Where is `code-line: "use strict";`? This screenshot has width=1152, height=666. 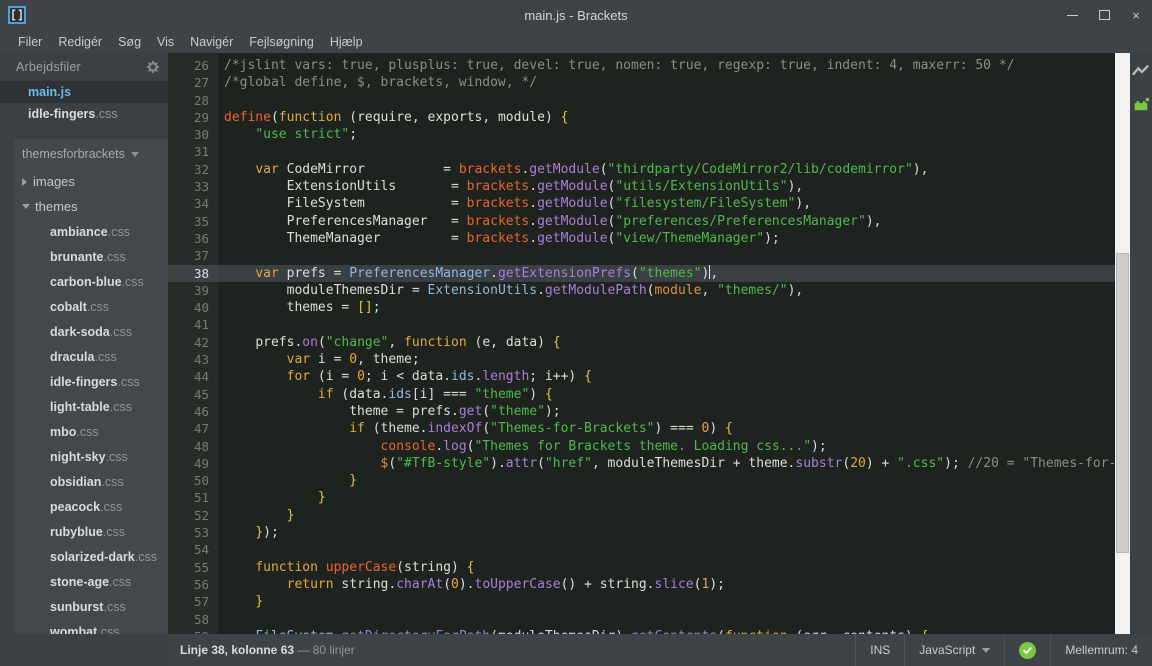
code-line: "use strict"; is located at coordinates (674, 134).